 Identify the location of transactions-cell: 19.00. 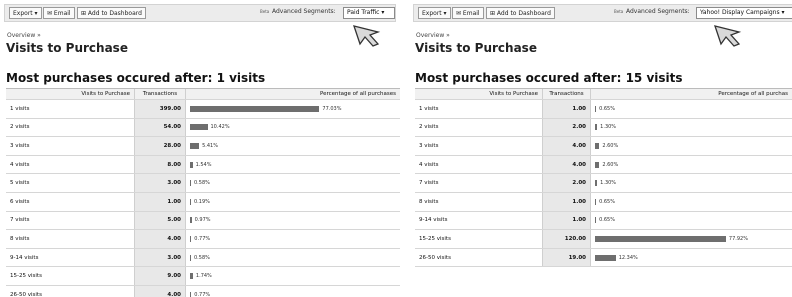
(566, 257).